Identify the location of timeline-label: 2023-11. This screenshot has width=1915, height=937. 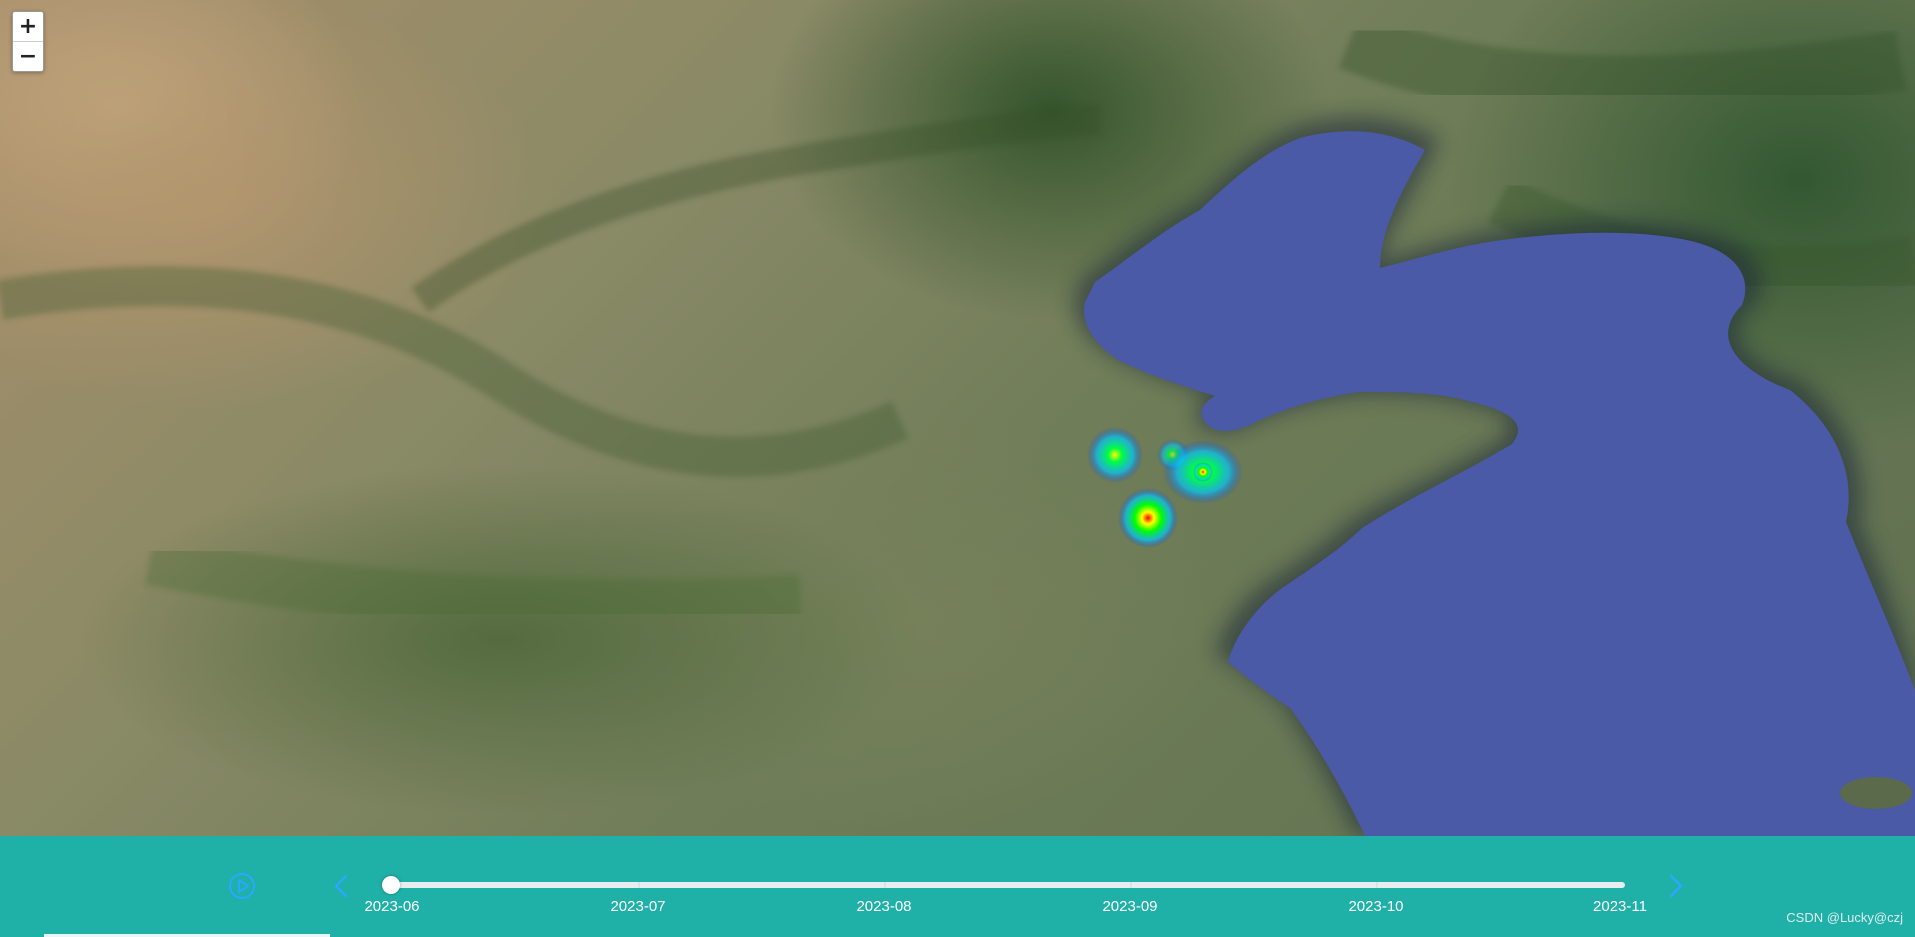
(1620, 906).